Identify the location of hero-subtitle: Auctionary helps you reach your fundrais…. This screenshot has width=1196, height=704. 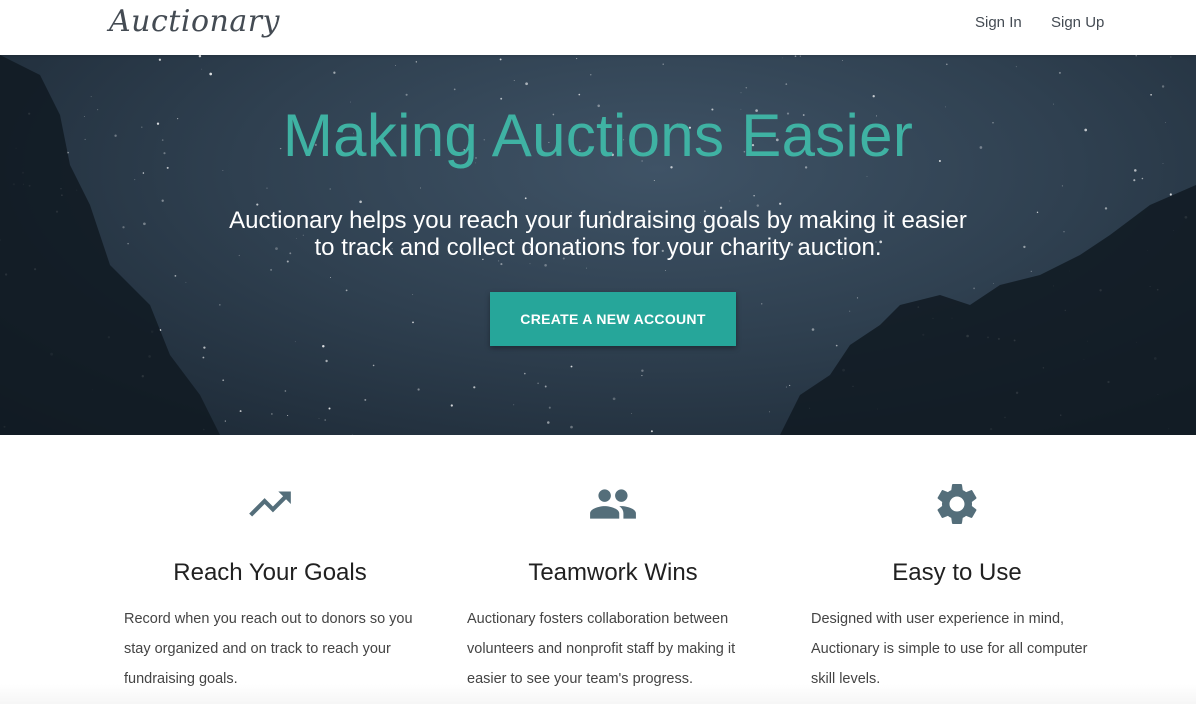
(598, 234).